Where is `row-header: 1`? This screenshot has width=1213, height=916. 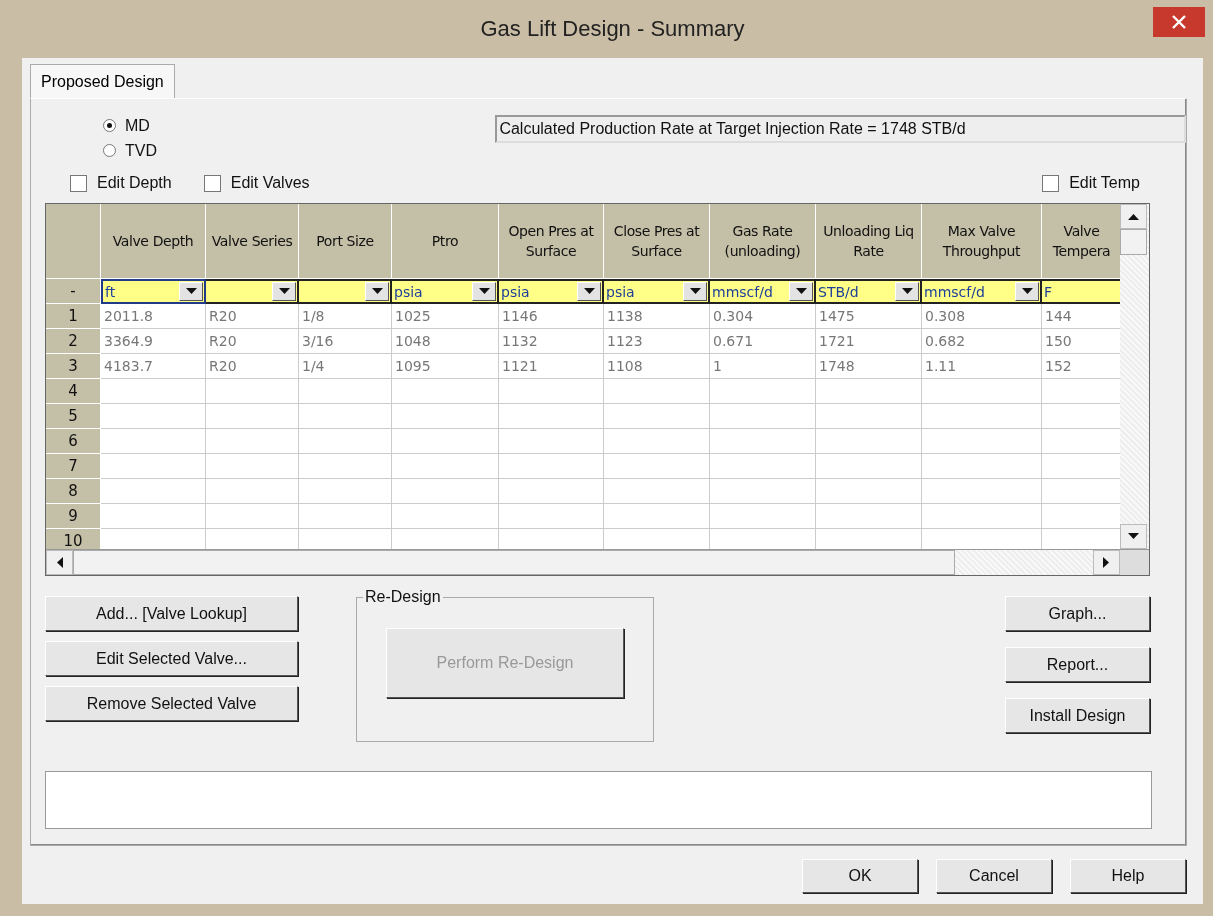 row-header: 1 is located at coordinates (73, 316).